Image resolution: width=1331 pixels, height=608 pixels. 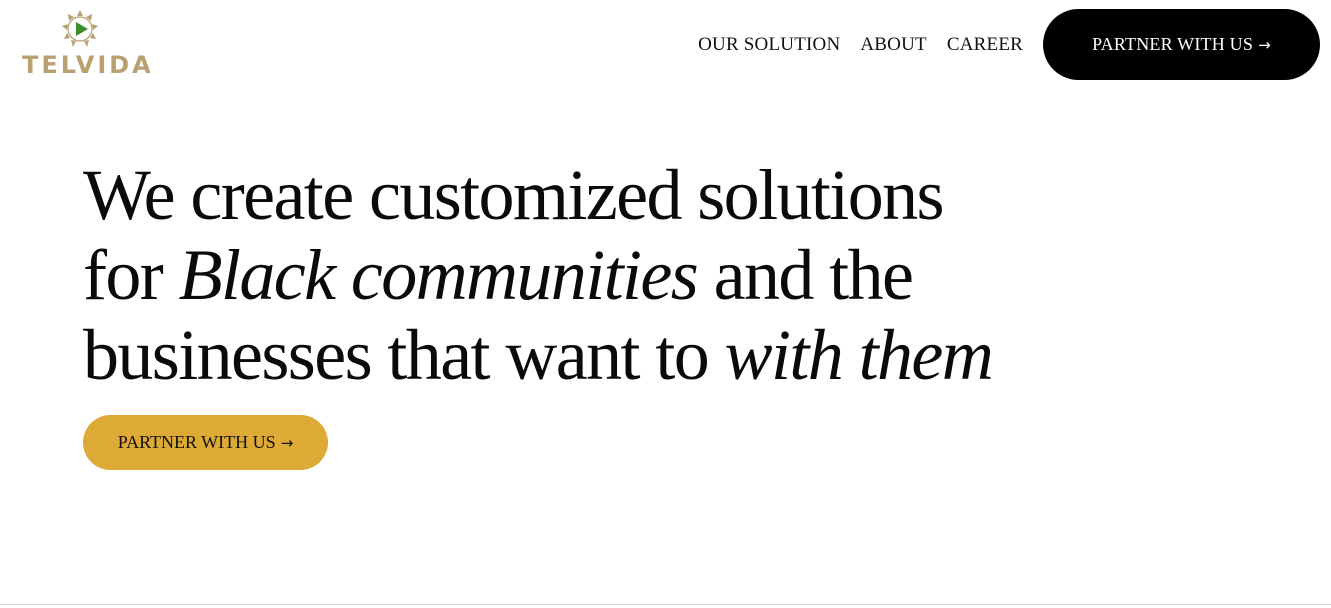 I want to click on hero-line-2-suffix: and the, so click(x=805, y=275).